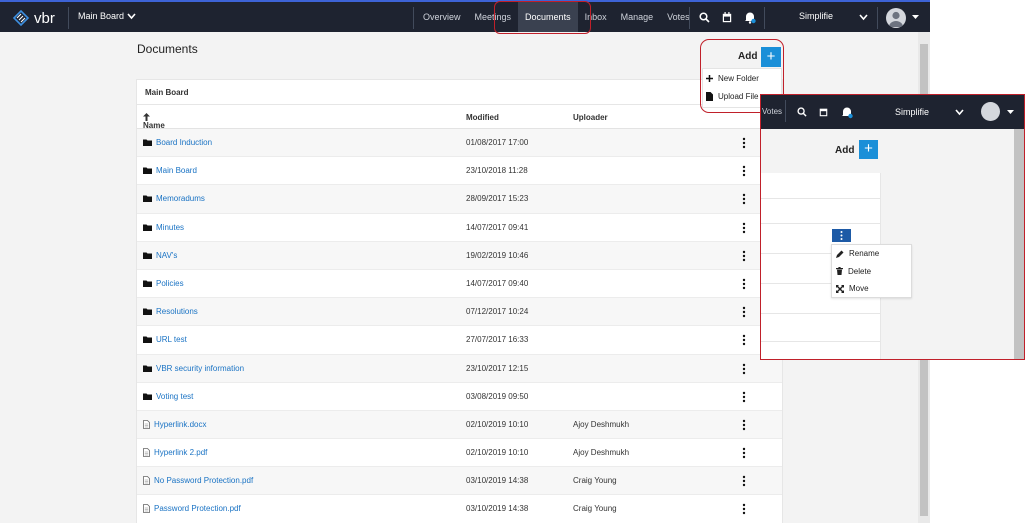 The width and height of the screenshot is (1026, 523). I want to click on uploader-column-header: Uploader, so click(590, 117).